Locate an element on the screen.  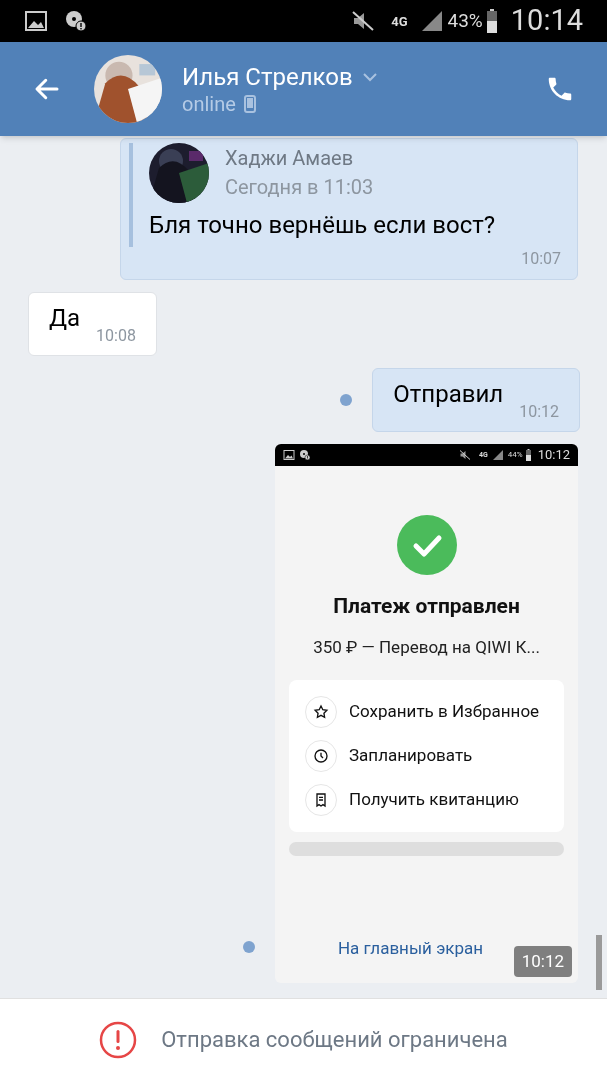
clock: 10:14 is located at coordinates (546, 21).